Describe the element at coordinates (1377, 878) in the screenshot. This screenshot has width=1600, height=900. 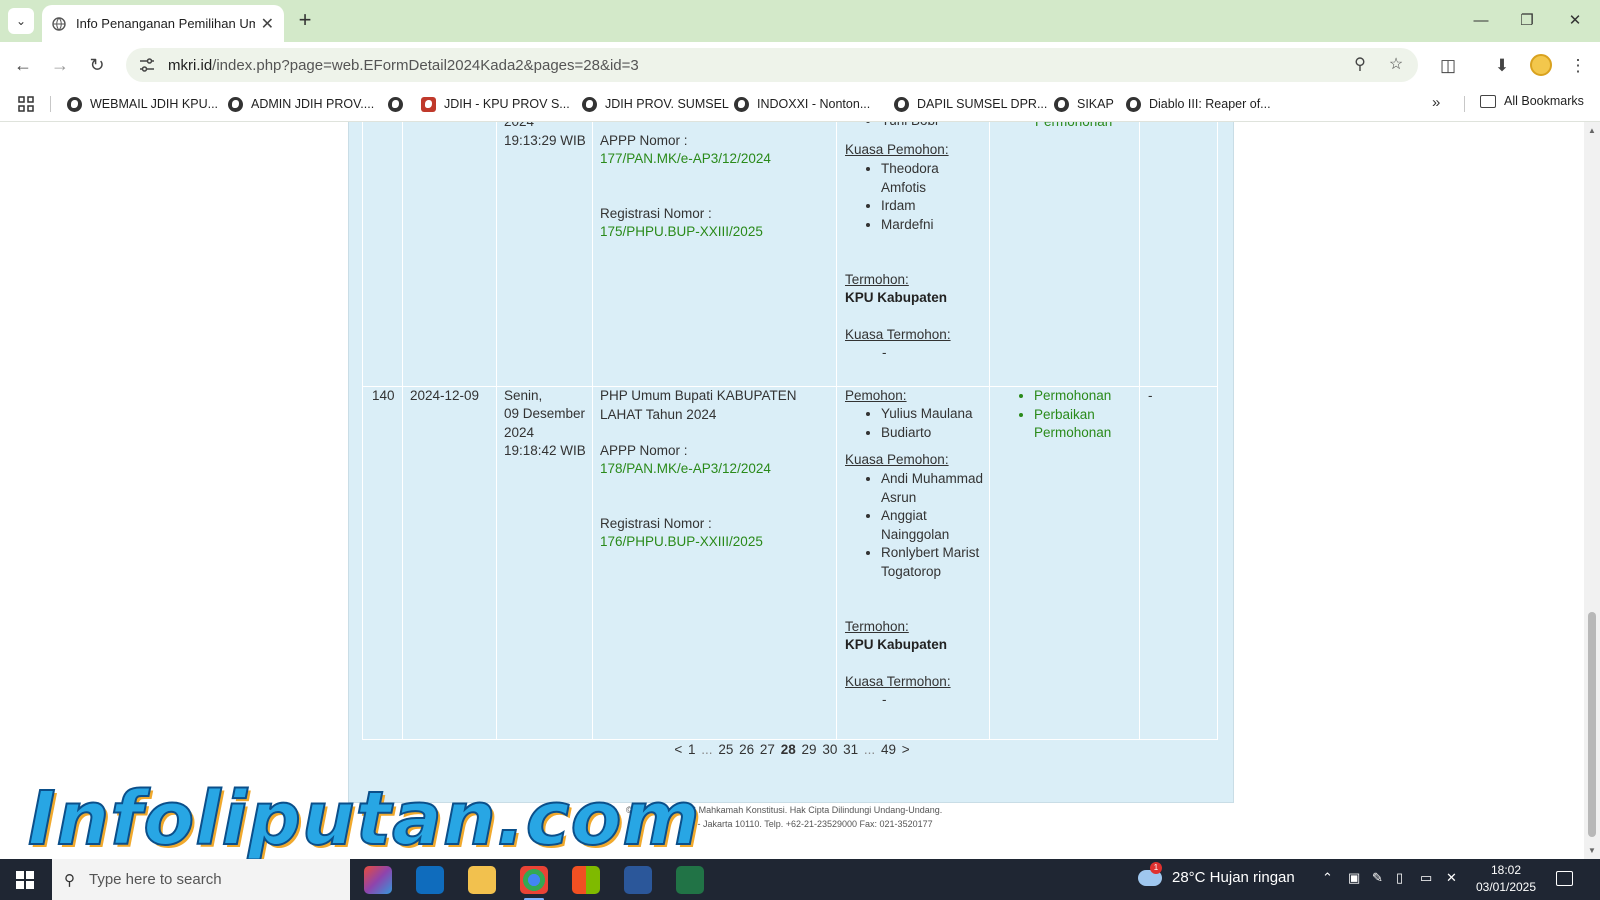
I see `pen-icon: ✎` at that location.